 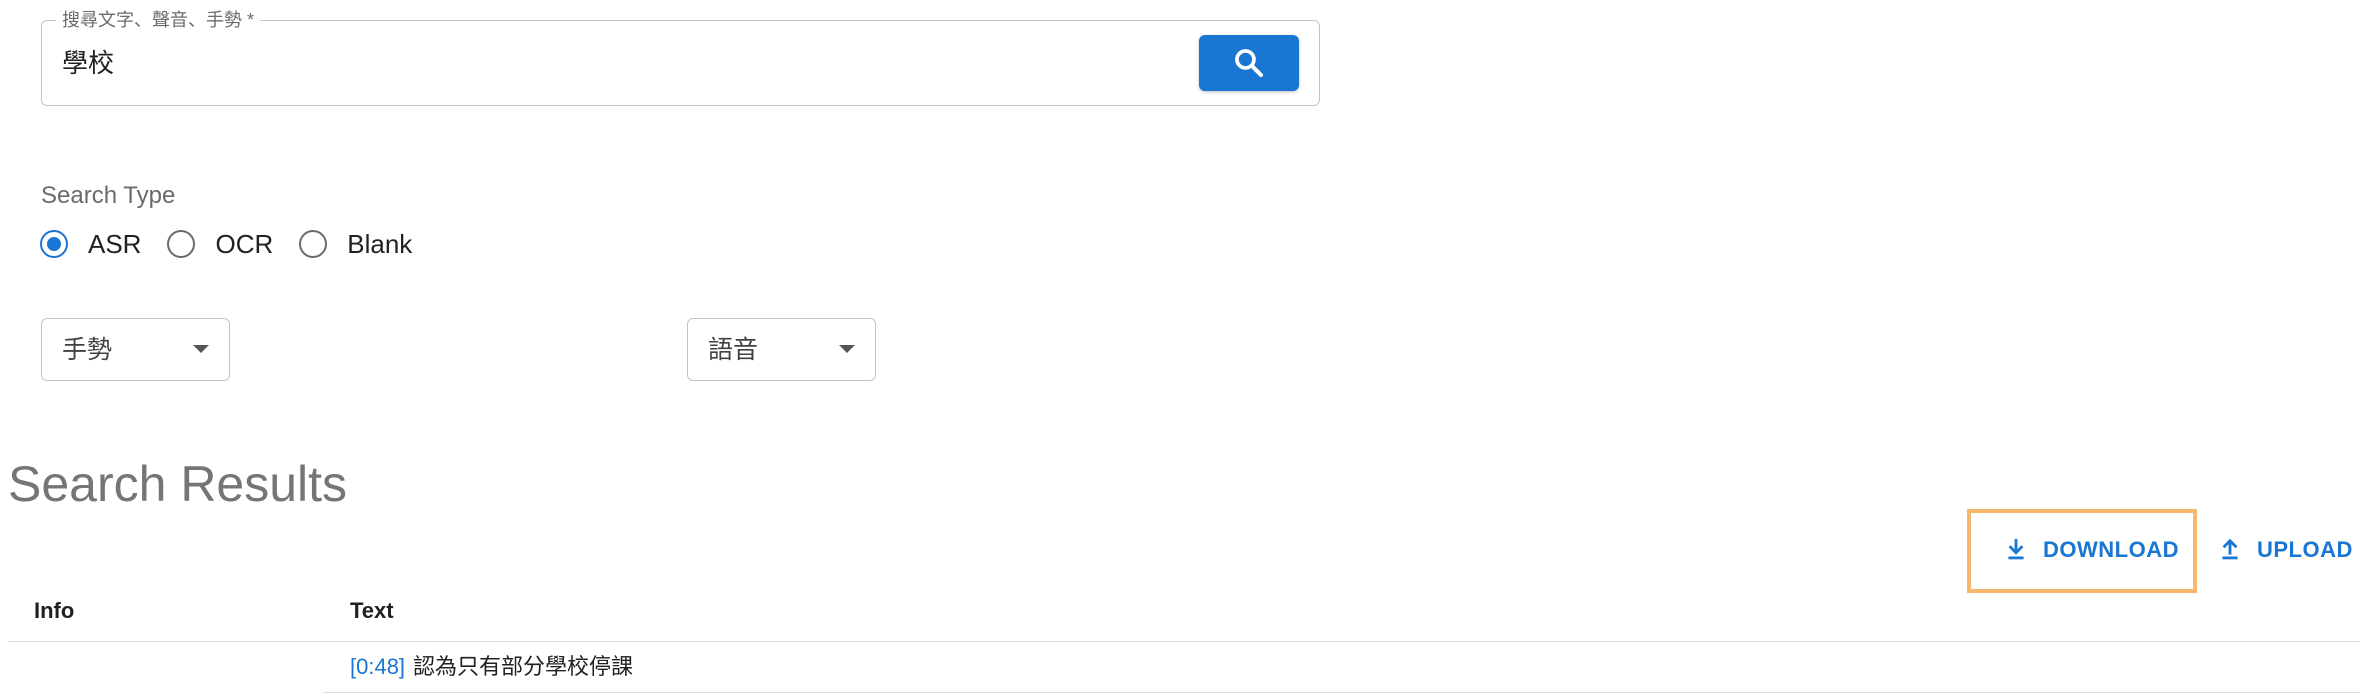 I want to click on upload-icon, so click(x=2230, y=549).